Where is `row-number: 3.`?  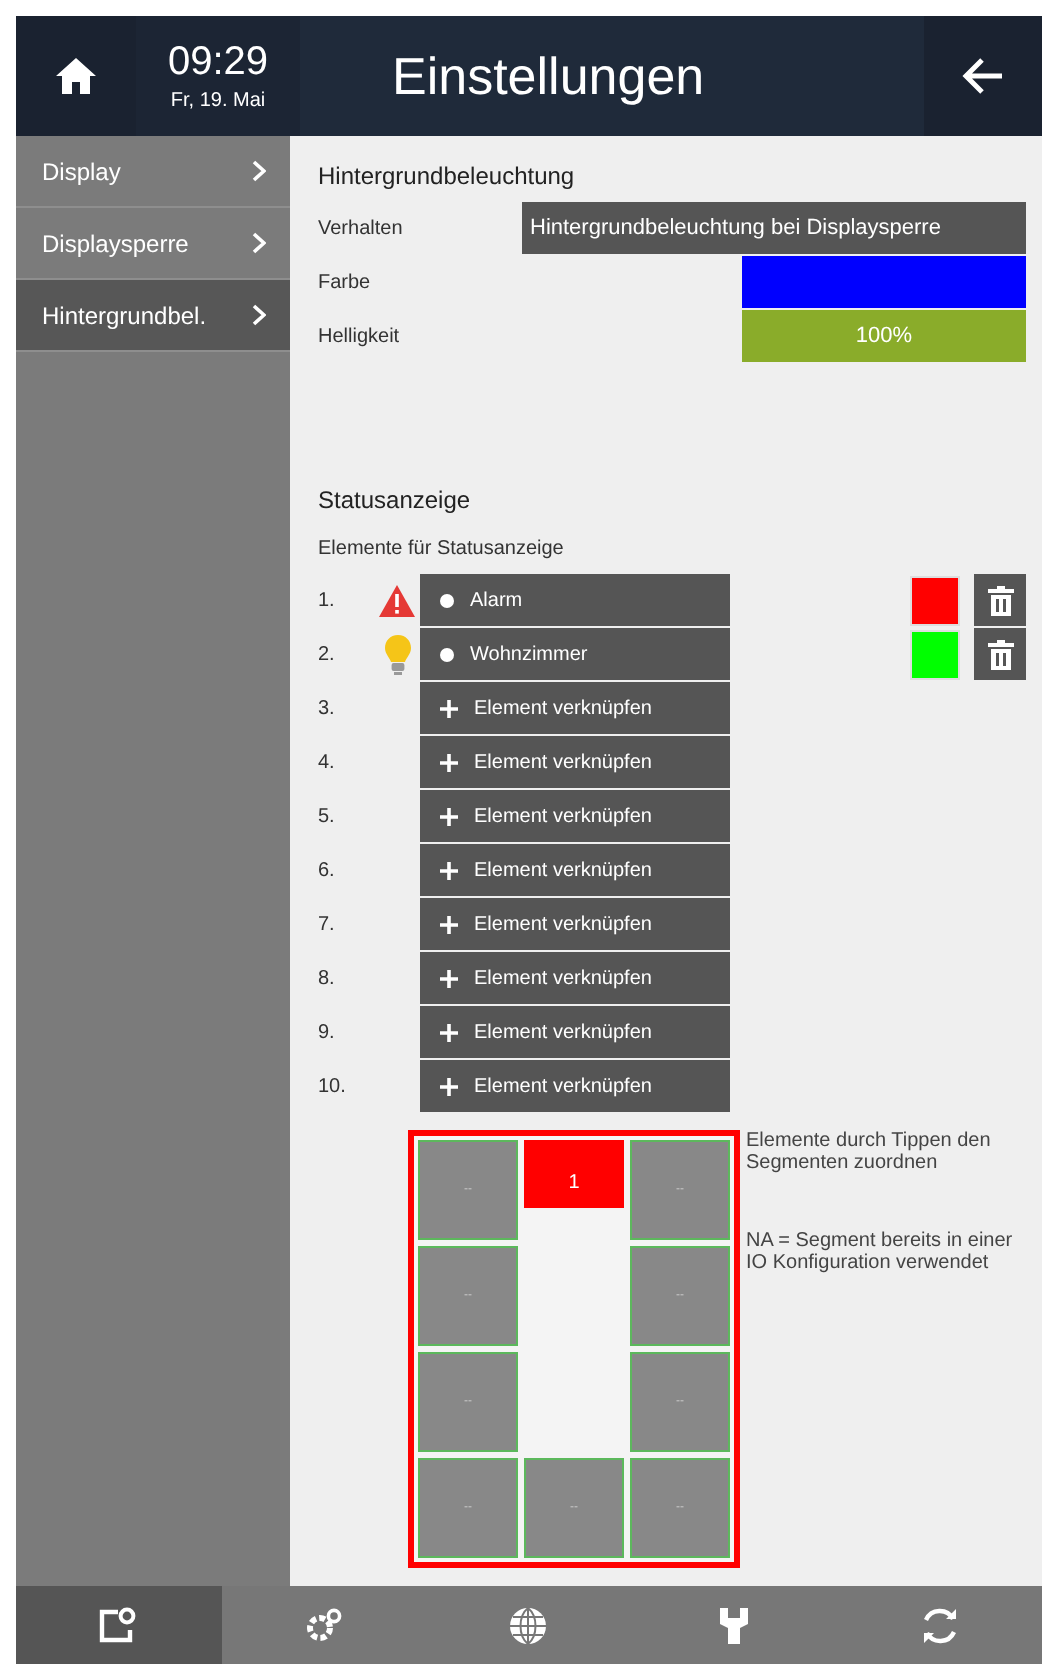
row-number: 3. is located at coordinates (327, 708).